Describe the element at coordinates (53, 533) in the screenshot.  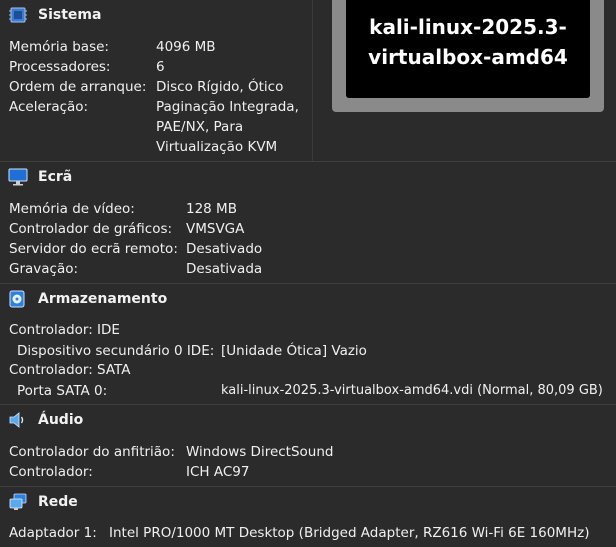
I see `network-adapter-label: Adaptador 1:` at that location.